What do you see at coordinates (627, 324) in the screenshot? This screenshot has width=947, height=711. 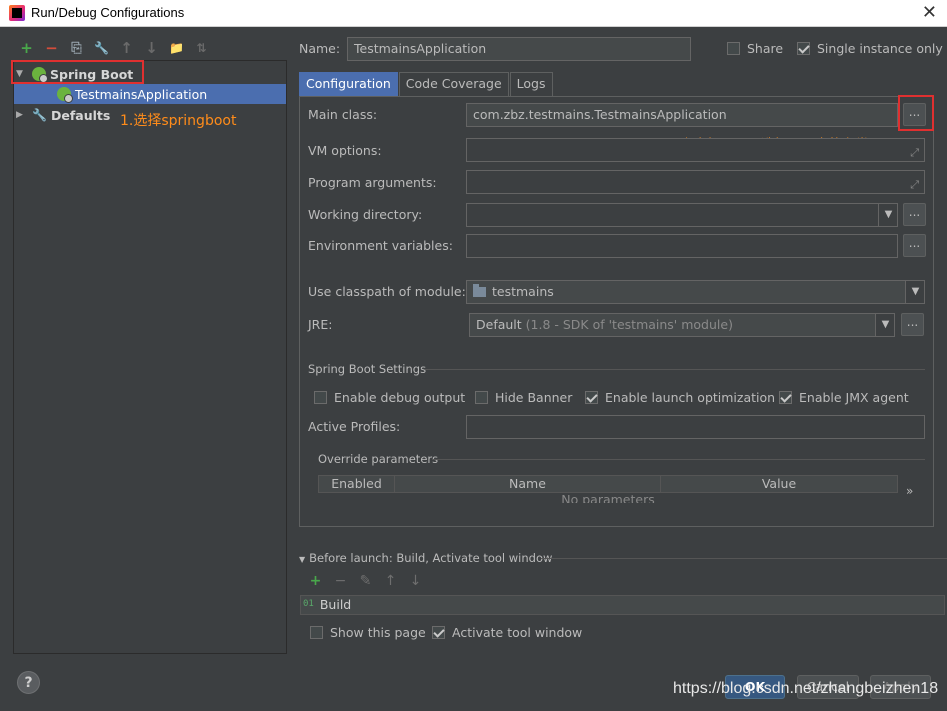 I see `jre-value-detail: (1.8 - SDK of 'testmains' module)` at bounding box center [627, 324].